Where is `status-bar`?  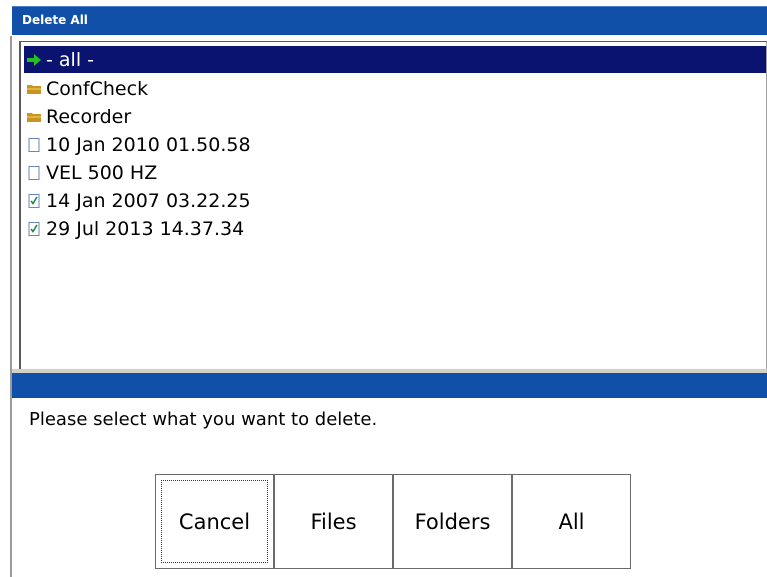 status-bar is located at coordinates (389, 385).